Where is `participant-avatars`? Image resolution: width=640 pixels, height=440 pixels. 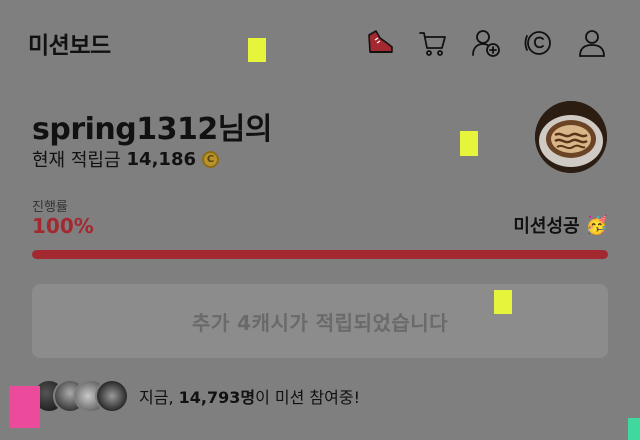 participant-avatars is located at coordinates (80, 396).